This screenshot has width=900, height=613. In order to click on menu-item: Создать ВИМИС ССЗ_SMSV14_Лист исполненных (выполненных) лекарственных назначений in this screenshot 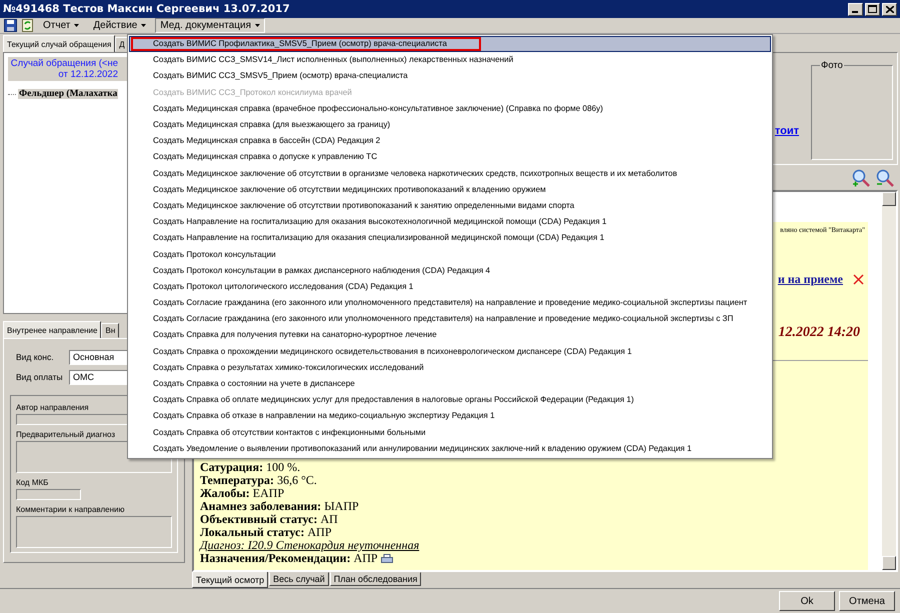, I will do `click(450, 60)`.